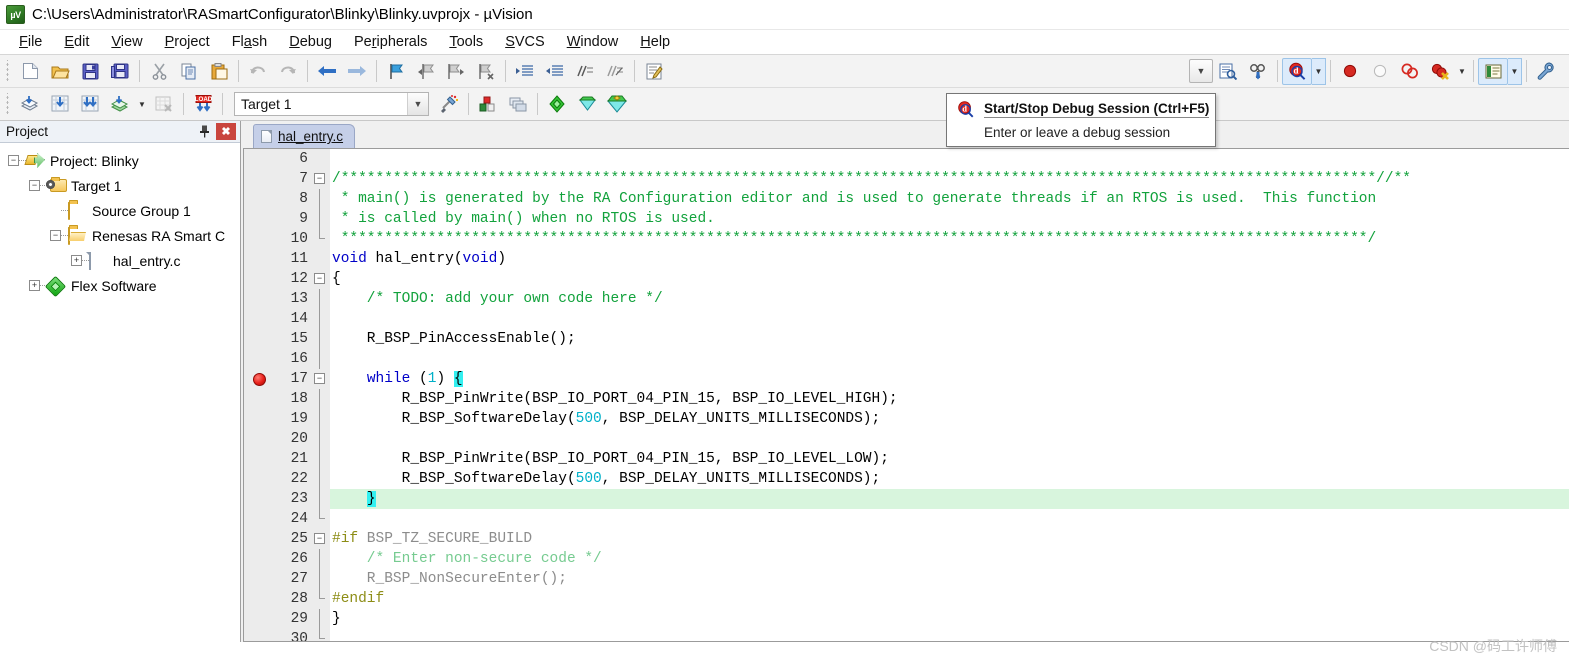  Describe the element at coordinates (159, 71) in the screenshot. I see `cut-icon` at that location.